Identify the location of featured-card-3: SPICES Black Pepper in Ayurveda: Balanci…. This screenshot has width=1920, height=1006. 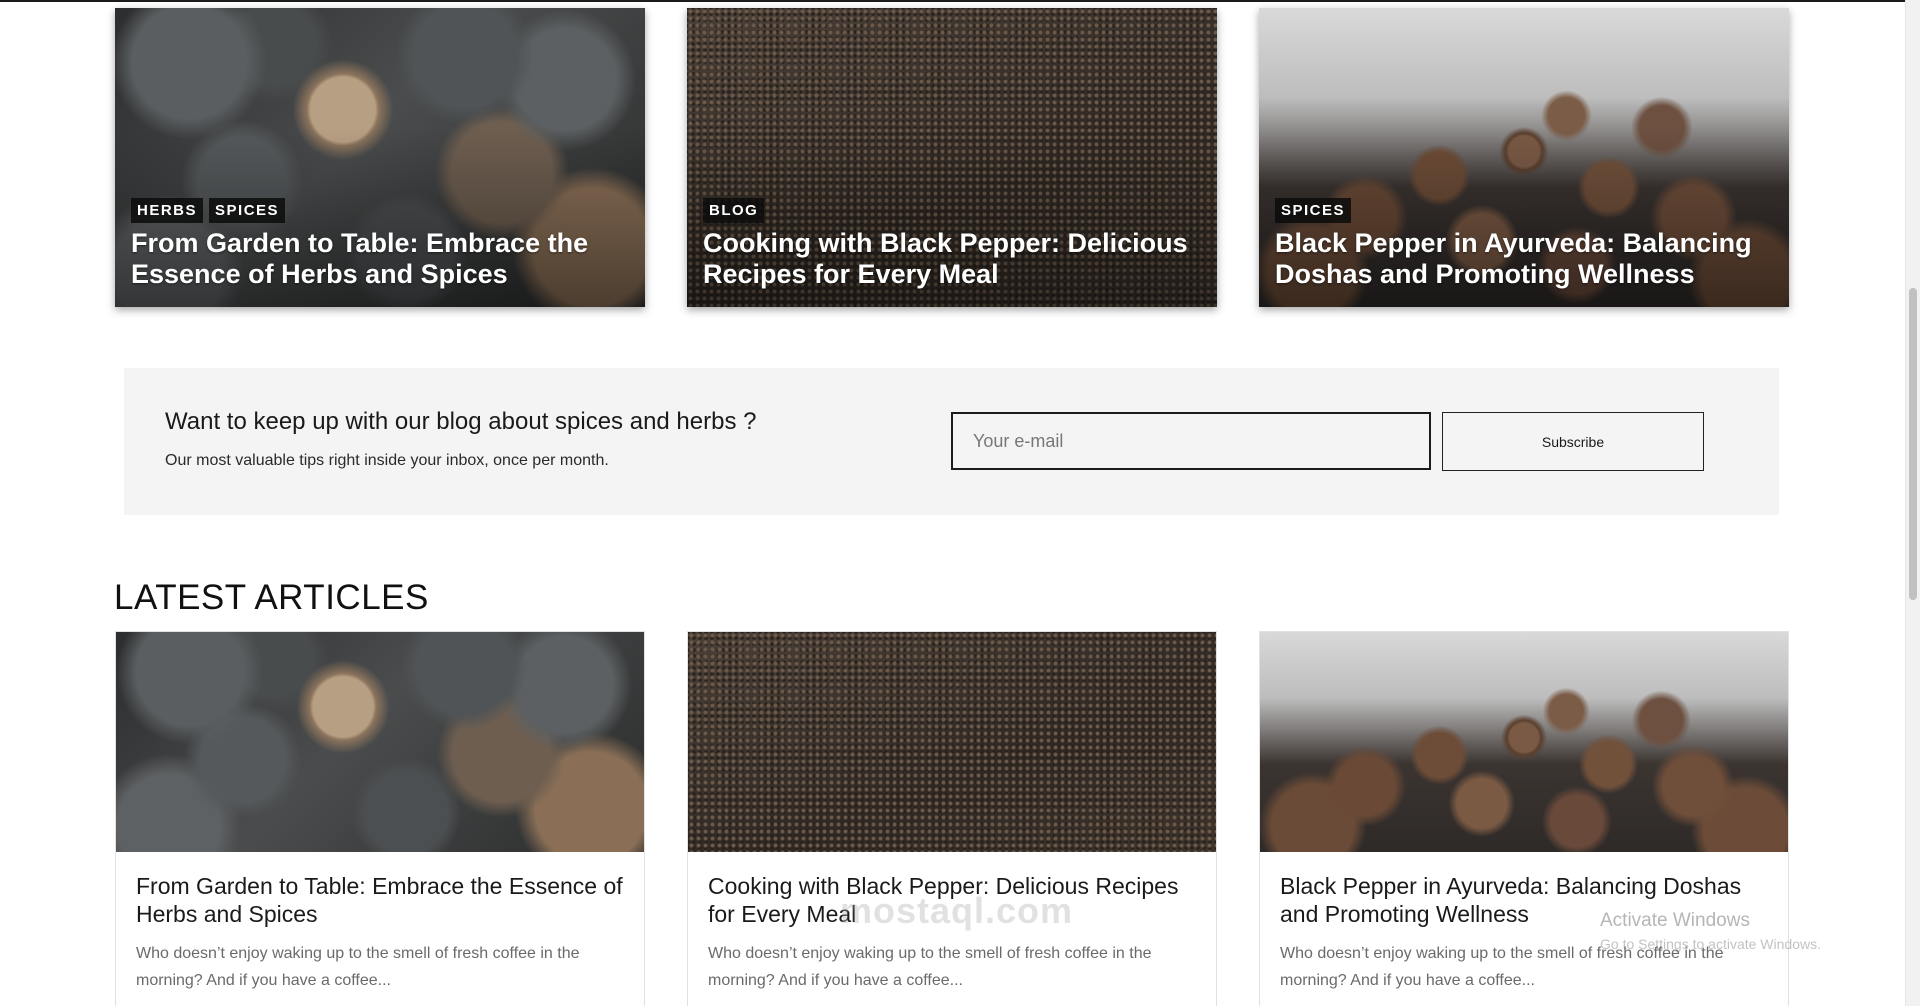
(1524, 157).